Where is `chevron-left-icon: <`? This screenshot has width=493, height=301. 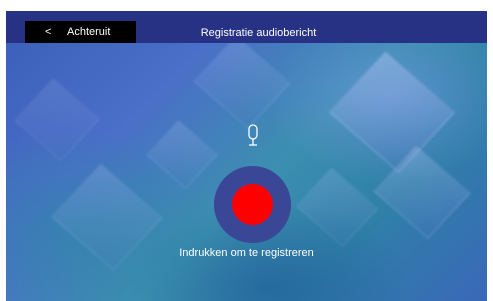 chevron-left-icon: < is located at coordinates (48, 32).